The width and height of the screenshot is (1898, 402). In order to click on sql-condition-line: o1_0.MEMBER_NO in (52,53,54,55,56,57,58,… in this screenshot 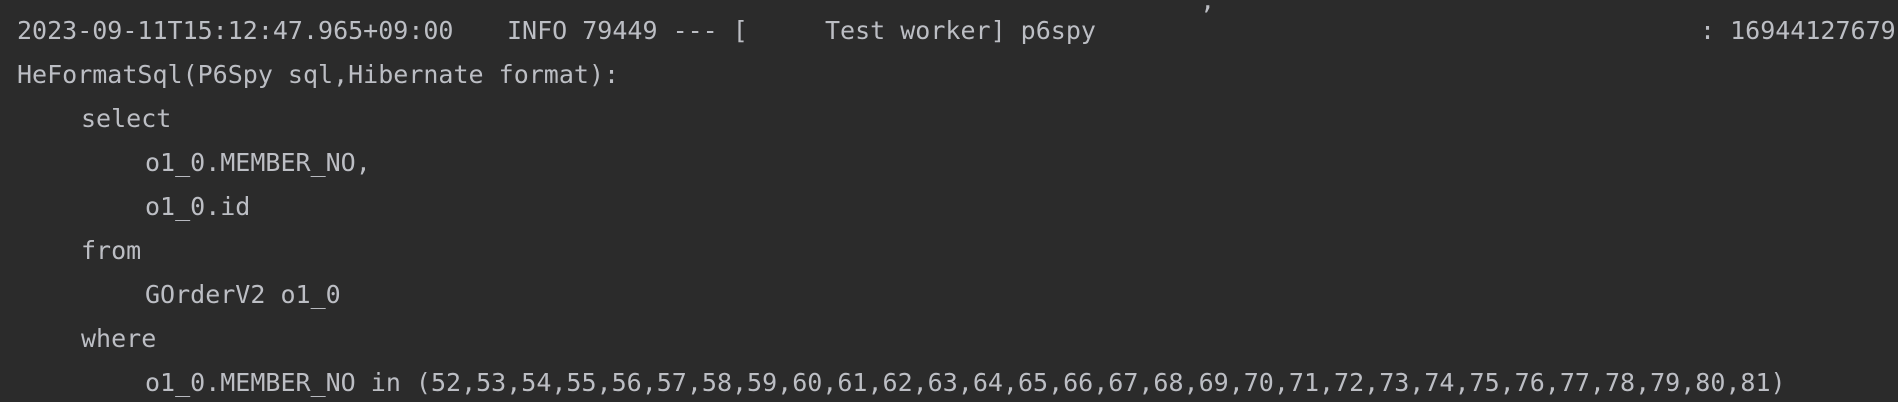, I will do `click(965, 382)`.